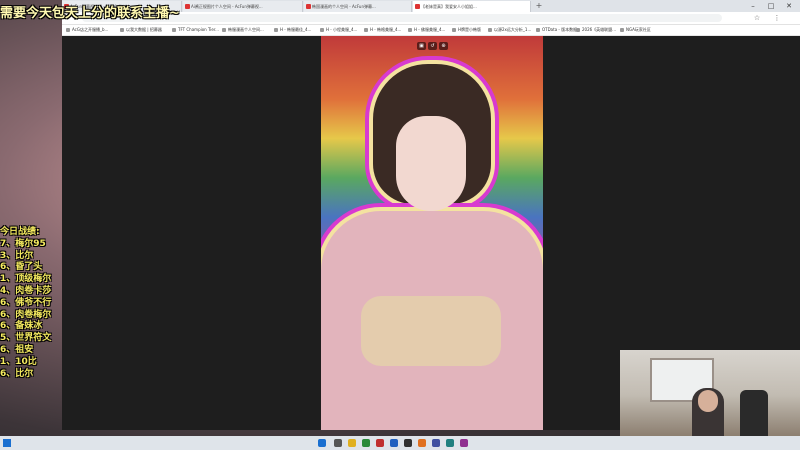 The width and height of the screenshot is (800, 450). Describe the element at coordinates (26, 338) in the screenshot. I see `list-item: 5、世界符文` at that location.